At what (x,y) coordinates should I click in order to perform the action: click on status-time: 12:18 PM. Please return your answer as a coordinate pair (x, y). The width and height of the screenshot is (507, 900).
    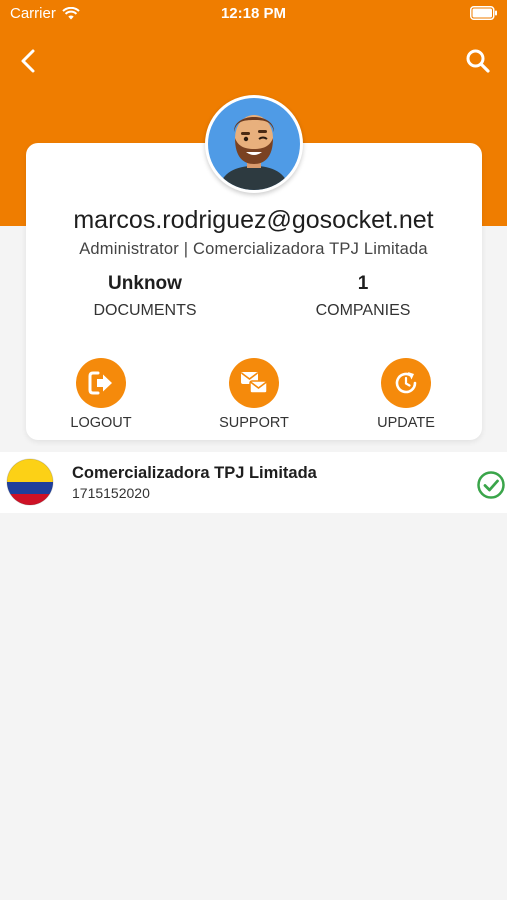
    Looking at the image, I should click on (253, 13).